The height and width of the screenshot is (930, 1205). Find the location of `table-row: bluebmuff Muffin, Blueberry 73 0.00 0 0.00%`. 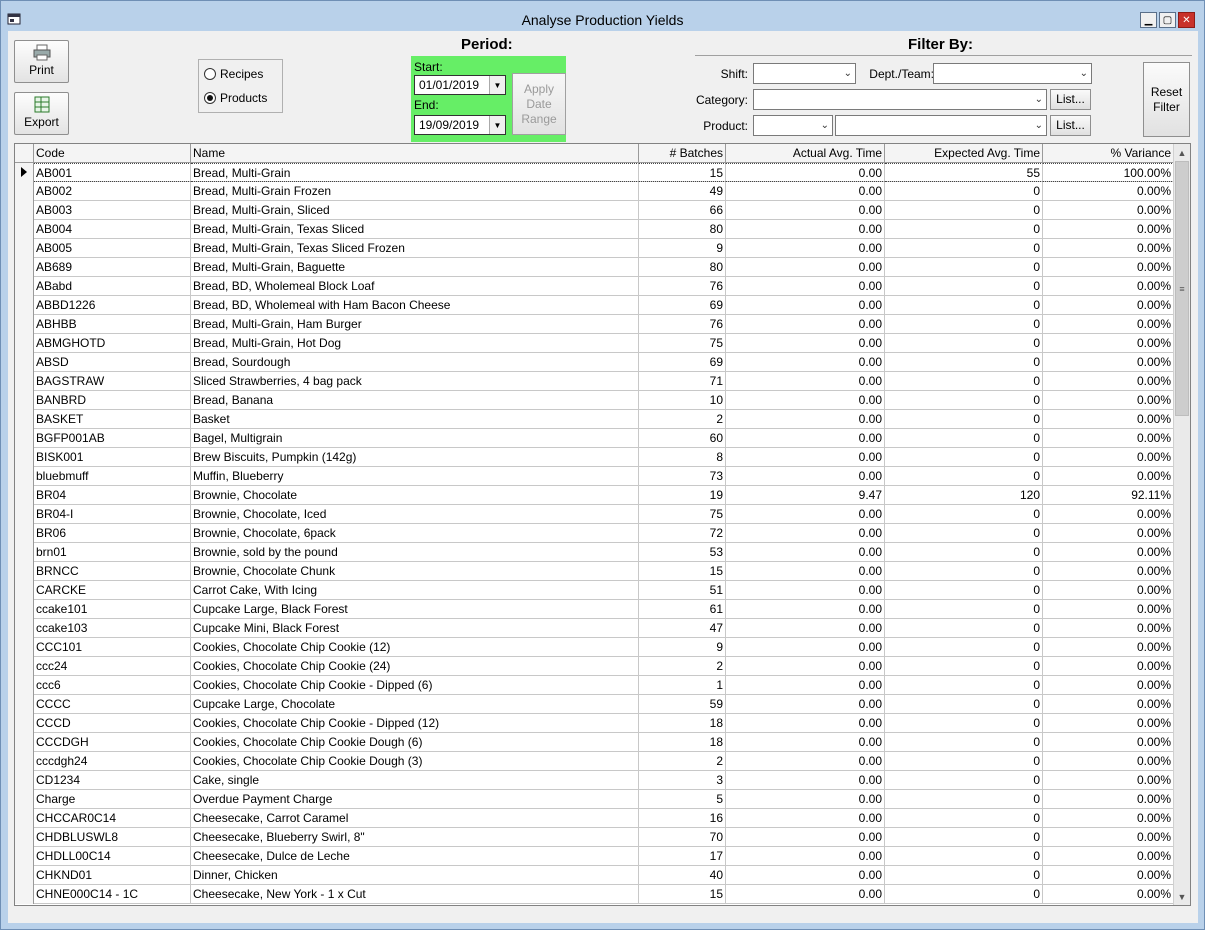

table-row: bluebmuff Muffin, Blueberry 73 0.00 0 0.00% is located at coordinates (594, 476).